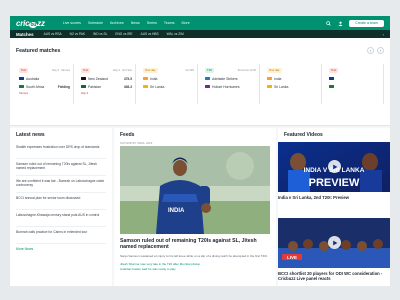  What do you see at coordinates (30, 23) in the screenshot?
I see `cricbuzz-logo: cricbuzz` at bounding box center [30, 23].